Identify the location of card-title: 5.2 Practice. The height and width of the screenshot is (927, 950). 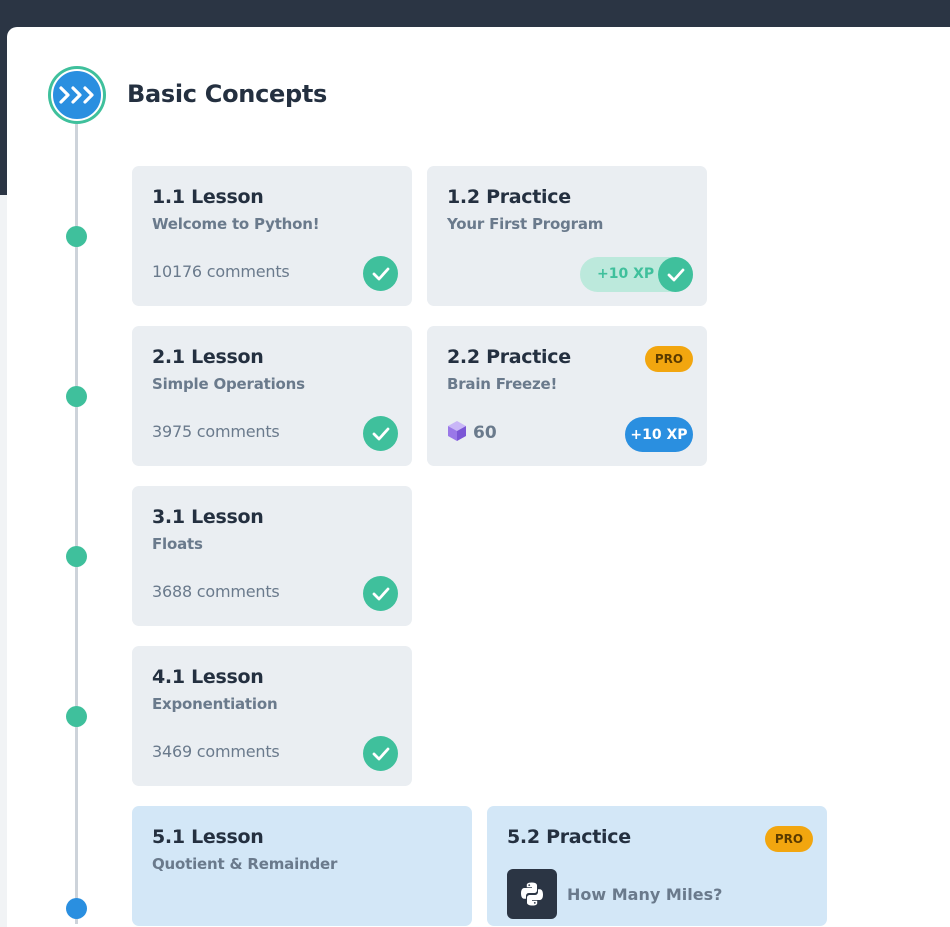
(569, 837).